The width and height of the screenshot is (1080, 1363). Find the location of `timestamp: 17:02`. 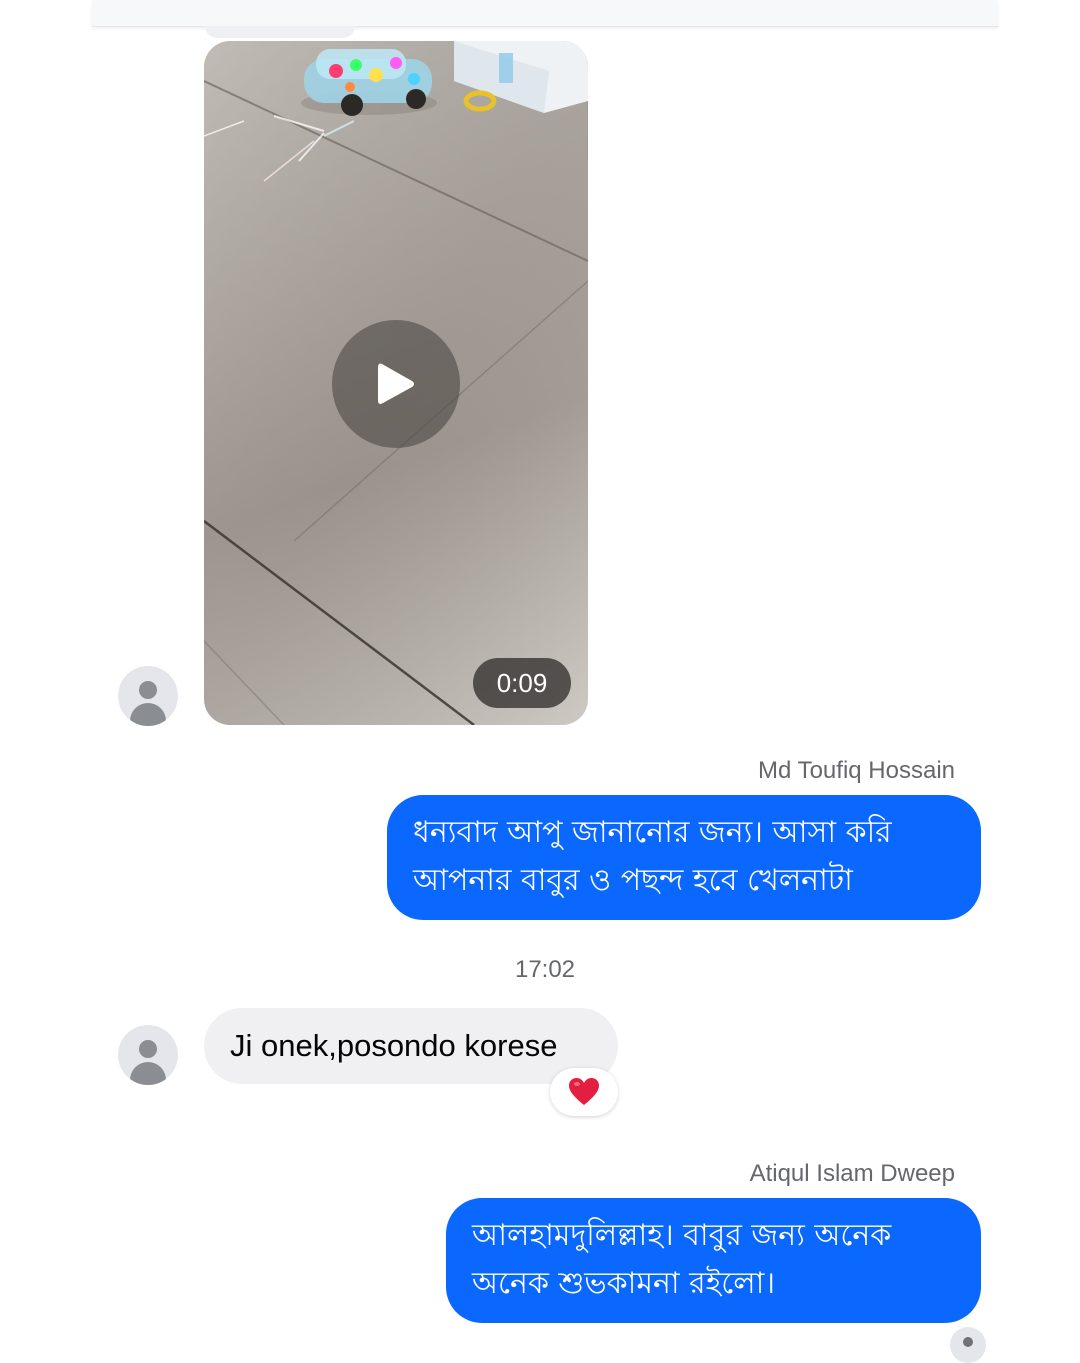

timestamp: 17:02 is located at coordinates (545, 969).